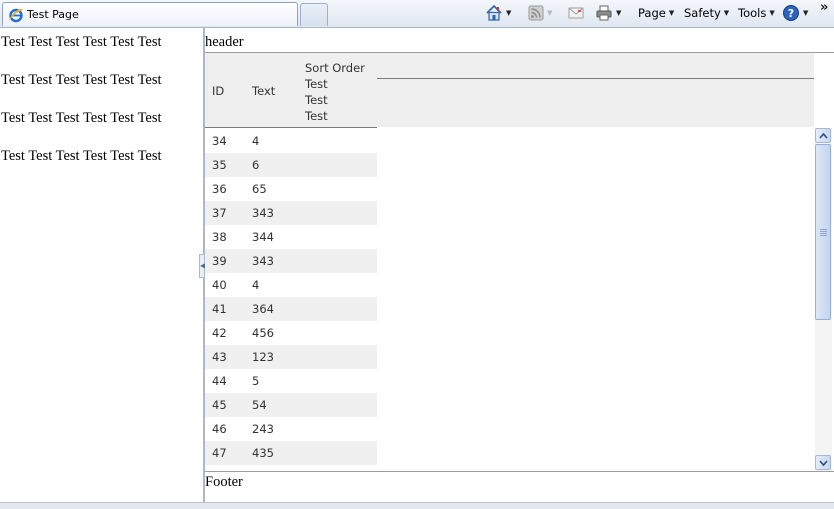 The height and width of the screenshot is (509, 834). I want to click on scrollbar-thumb, so click(823, 232).